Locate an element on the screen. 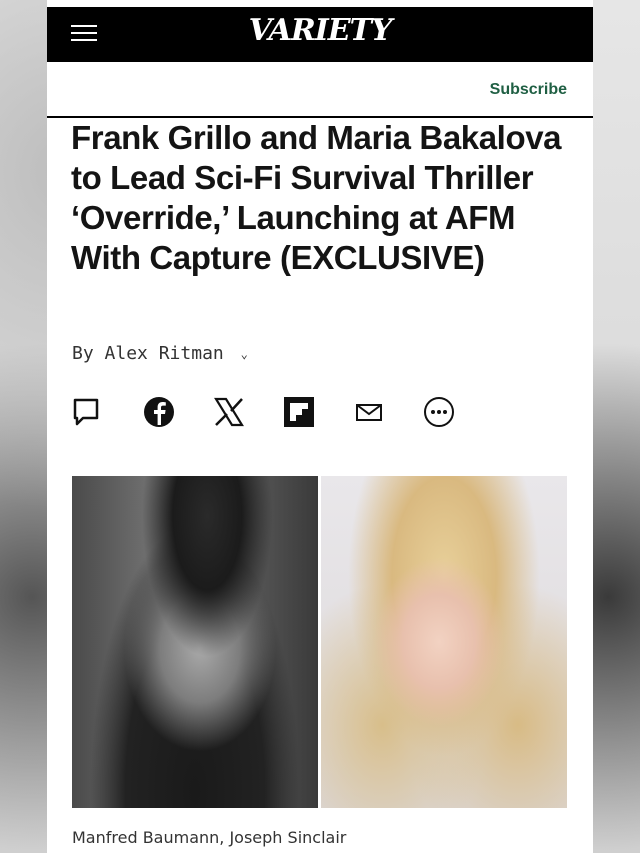  top-nav-bar: VARIETY is located at coordinates (320, 34).